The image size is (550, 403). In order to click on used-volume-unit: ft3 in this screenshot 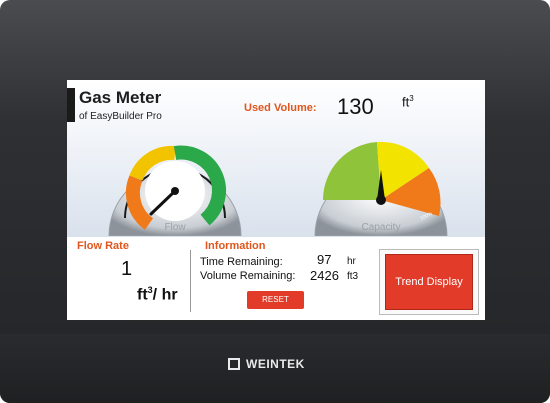, I will do `click(408, 102)`.